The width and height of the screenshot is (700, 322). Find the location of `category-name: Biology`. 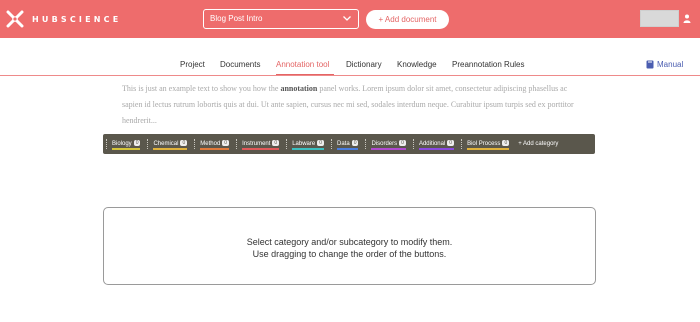

category-name: Biology is located at coordinates (122, 143).